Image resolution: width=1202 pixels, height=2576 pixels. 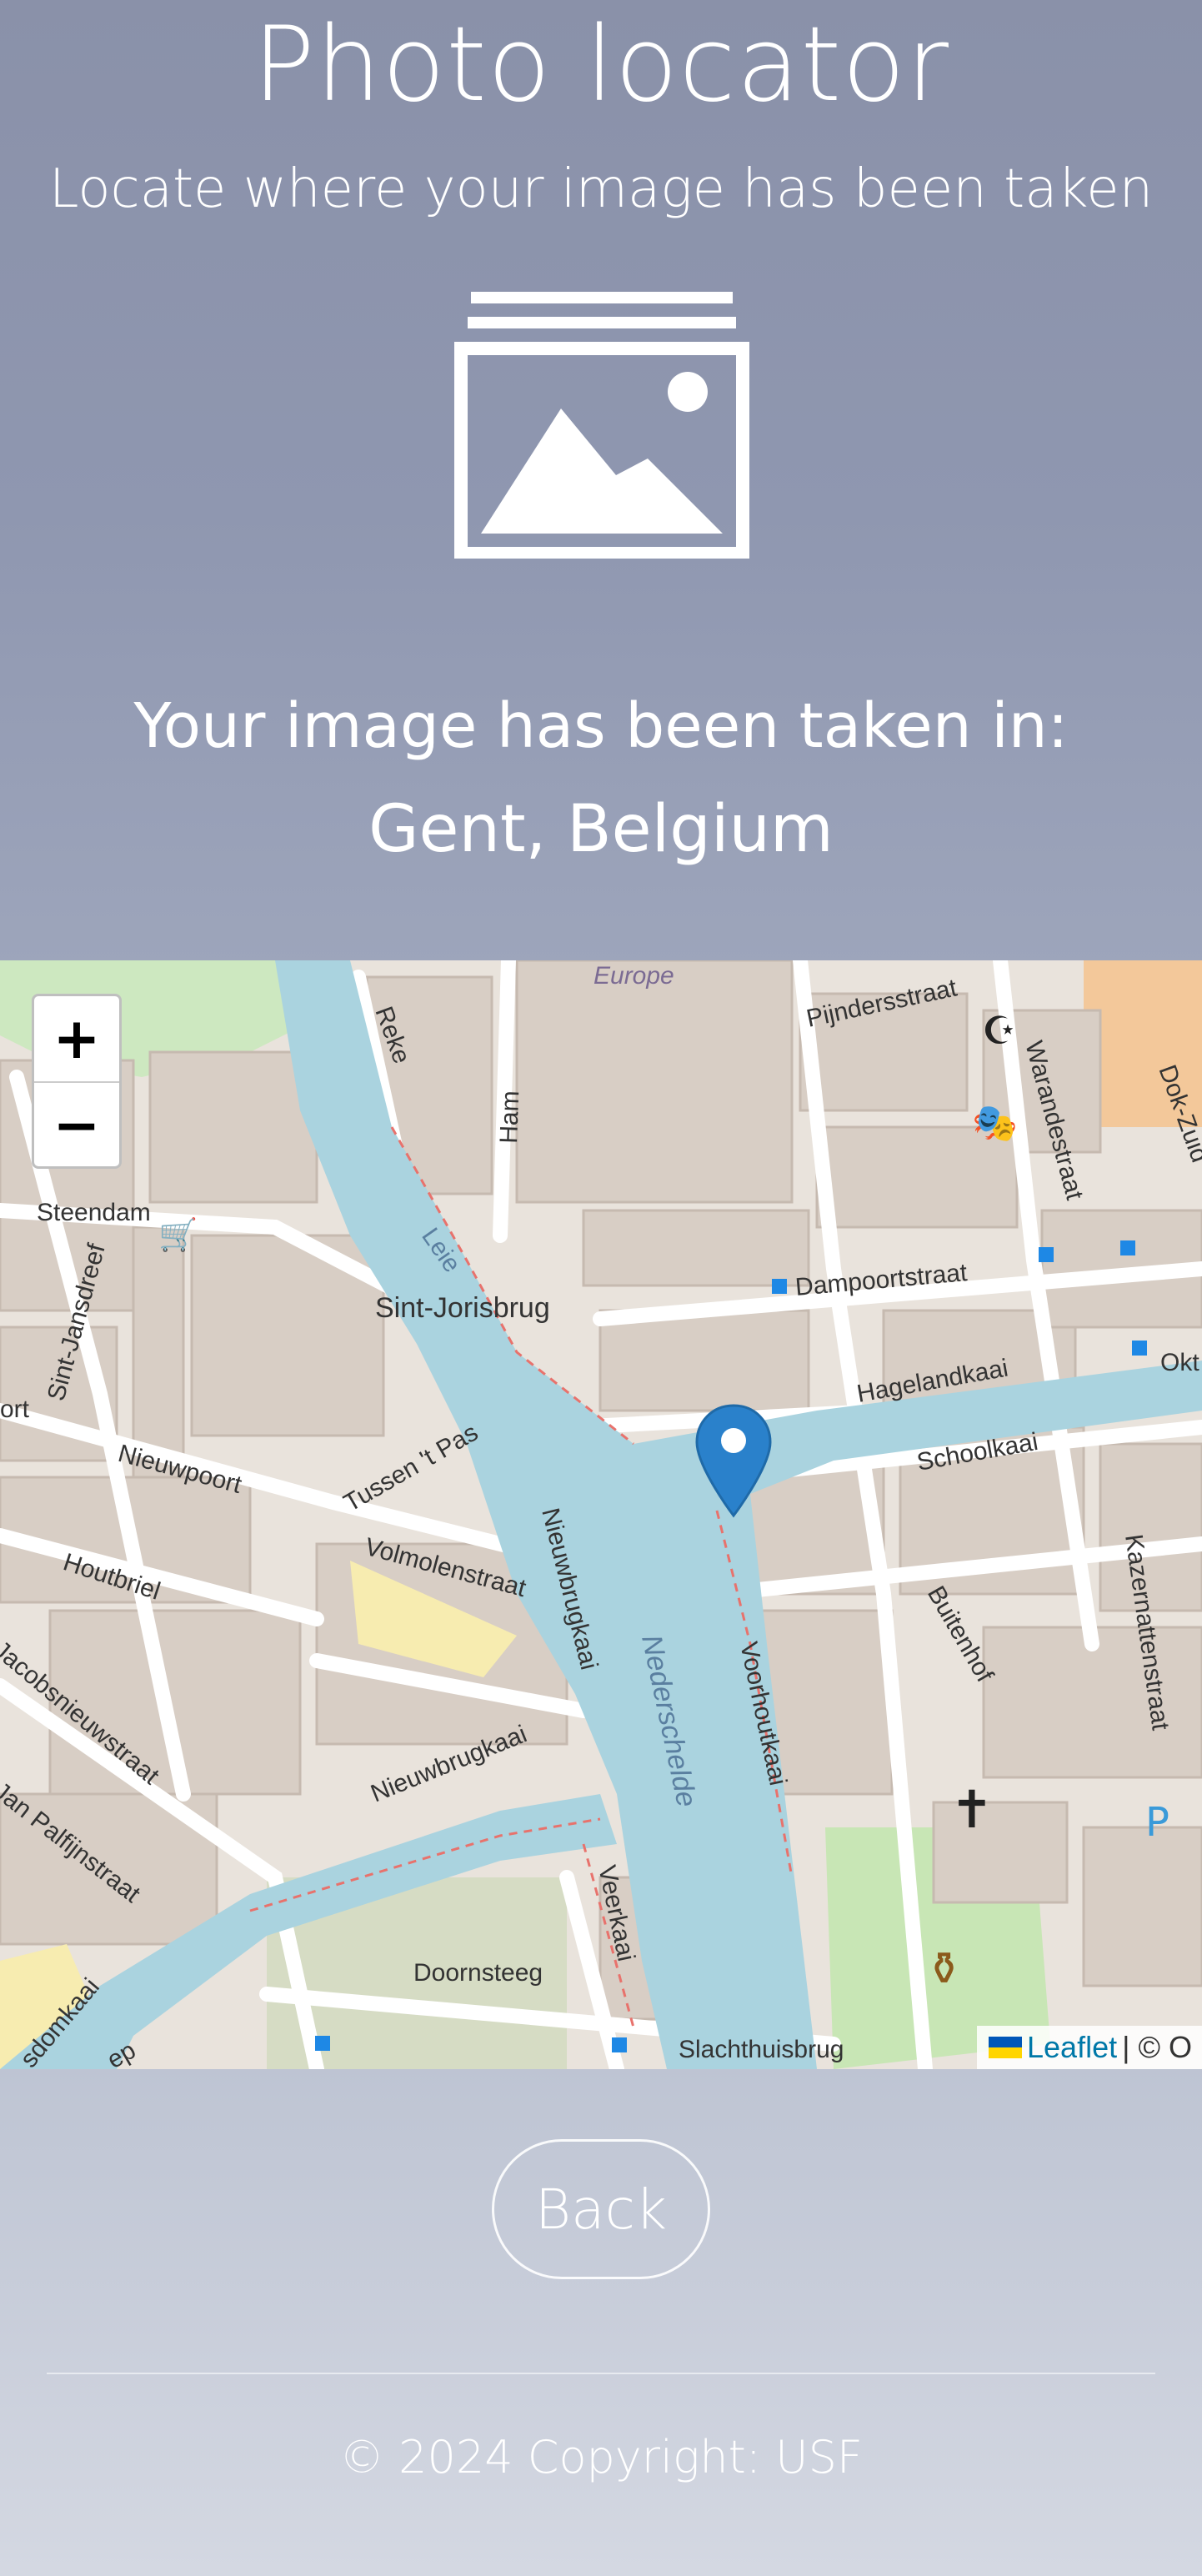 I want to click on attribution-text: | © O, so click(x=1157, y=2047).